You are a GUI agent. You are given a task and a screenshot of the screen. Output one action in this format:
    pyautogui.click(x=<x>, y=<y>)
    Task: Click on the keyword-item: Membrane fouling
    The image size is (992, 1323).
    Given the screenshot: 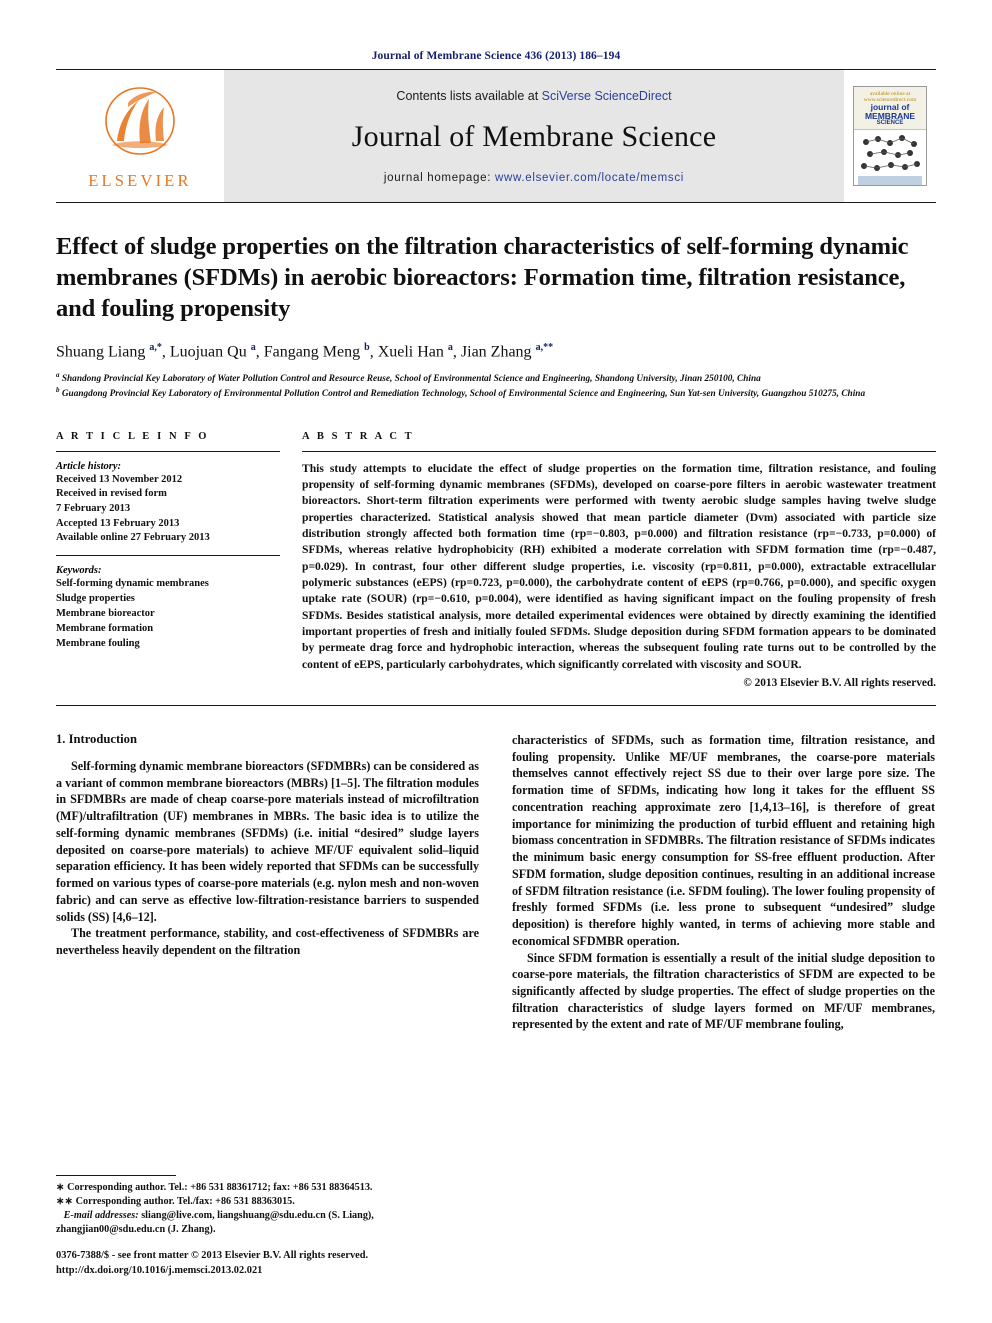 What is the action you would take?
    pyautogui.click(x=98, y=643)
    